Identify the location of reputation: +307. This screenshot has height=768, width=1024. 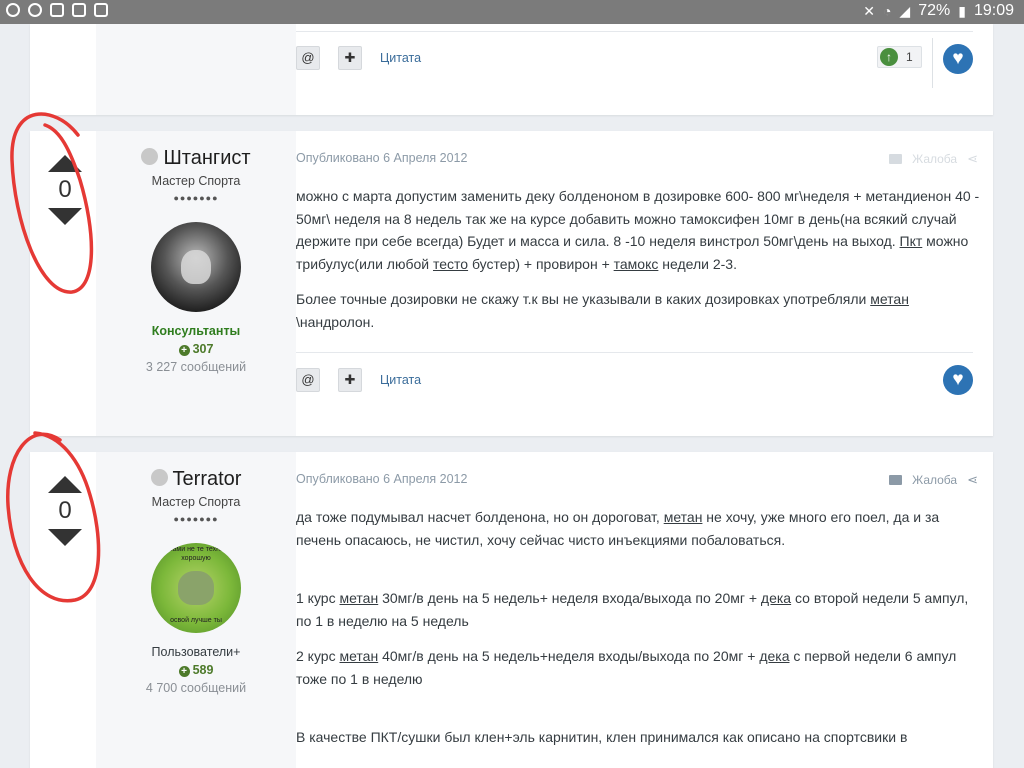
(196, 349).